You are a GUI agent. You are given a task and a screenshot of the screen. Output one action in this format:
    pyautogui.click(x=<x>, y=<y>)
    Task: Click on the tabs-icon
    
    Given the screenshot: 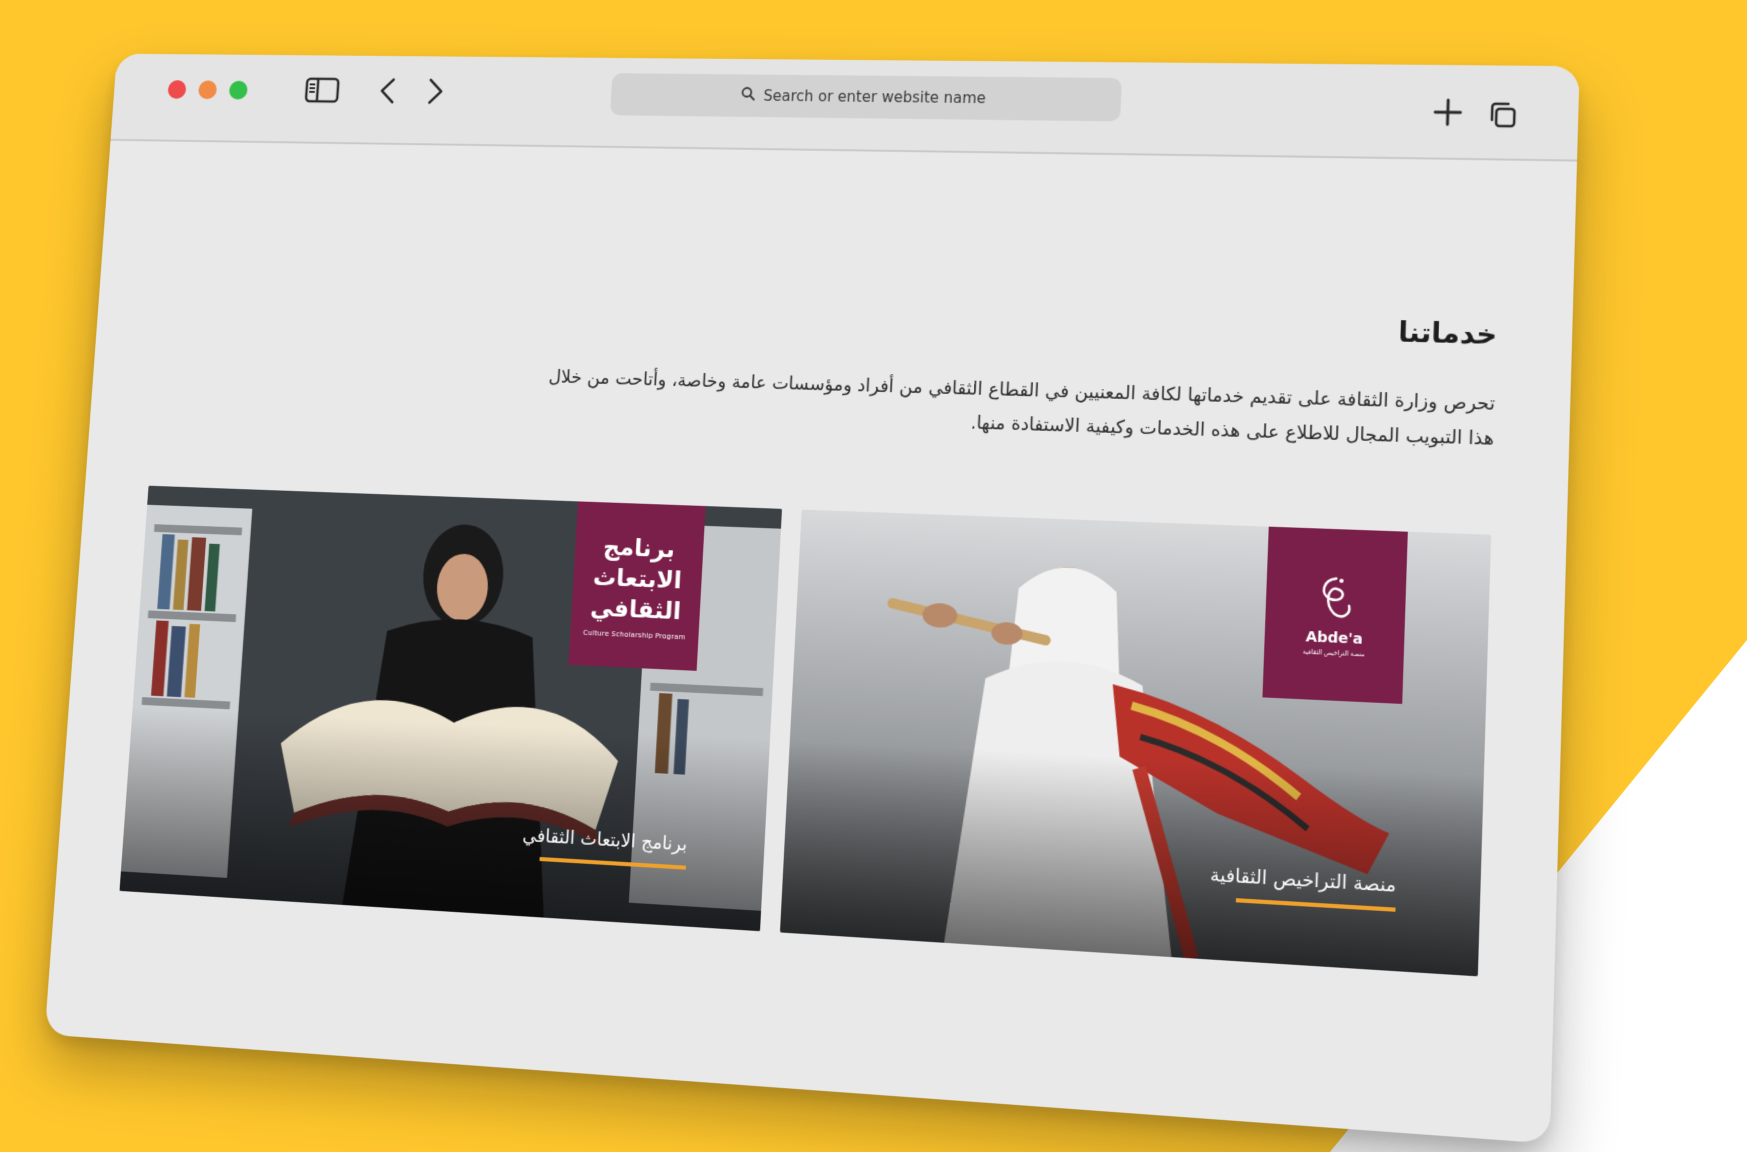 What is the action you would take?
    pyautogui.click(x=1502, y=115)
    